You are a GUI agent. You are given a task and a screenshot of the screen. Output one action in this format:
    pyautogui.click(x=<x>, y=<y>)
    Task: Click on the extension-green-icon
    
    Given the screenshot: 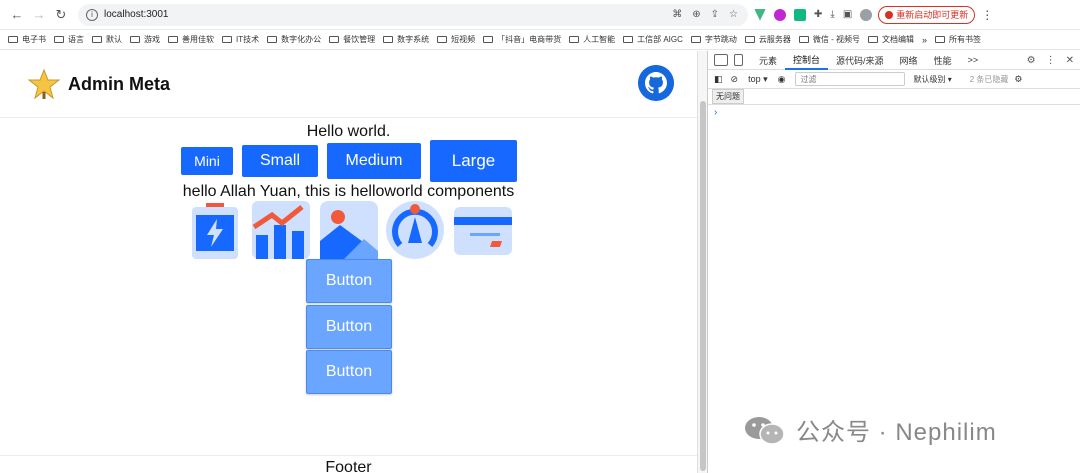 What is the action you would take?
    pyautogui.click(x=800, y=14)
    